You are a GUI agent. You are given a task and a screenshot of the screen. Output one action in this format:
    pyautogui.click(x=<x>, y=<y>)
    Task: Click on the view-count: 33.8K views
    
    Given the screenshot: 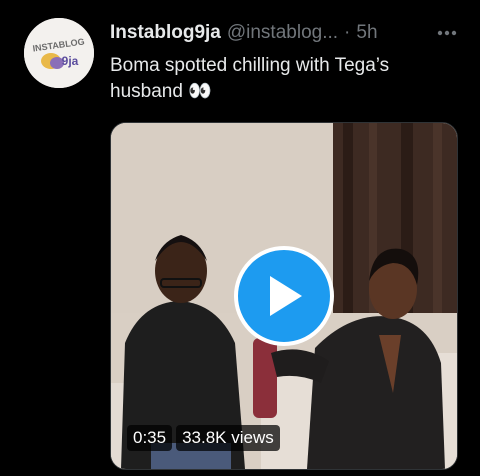 What is the action you would take?
    pyautogui.click(x=228, y=438)
    